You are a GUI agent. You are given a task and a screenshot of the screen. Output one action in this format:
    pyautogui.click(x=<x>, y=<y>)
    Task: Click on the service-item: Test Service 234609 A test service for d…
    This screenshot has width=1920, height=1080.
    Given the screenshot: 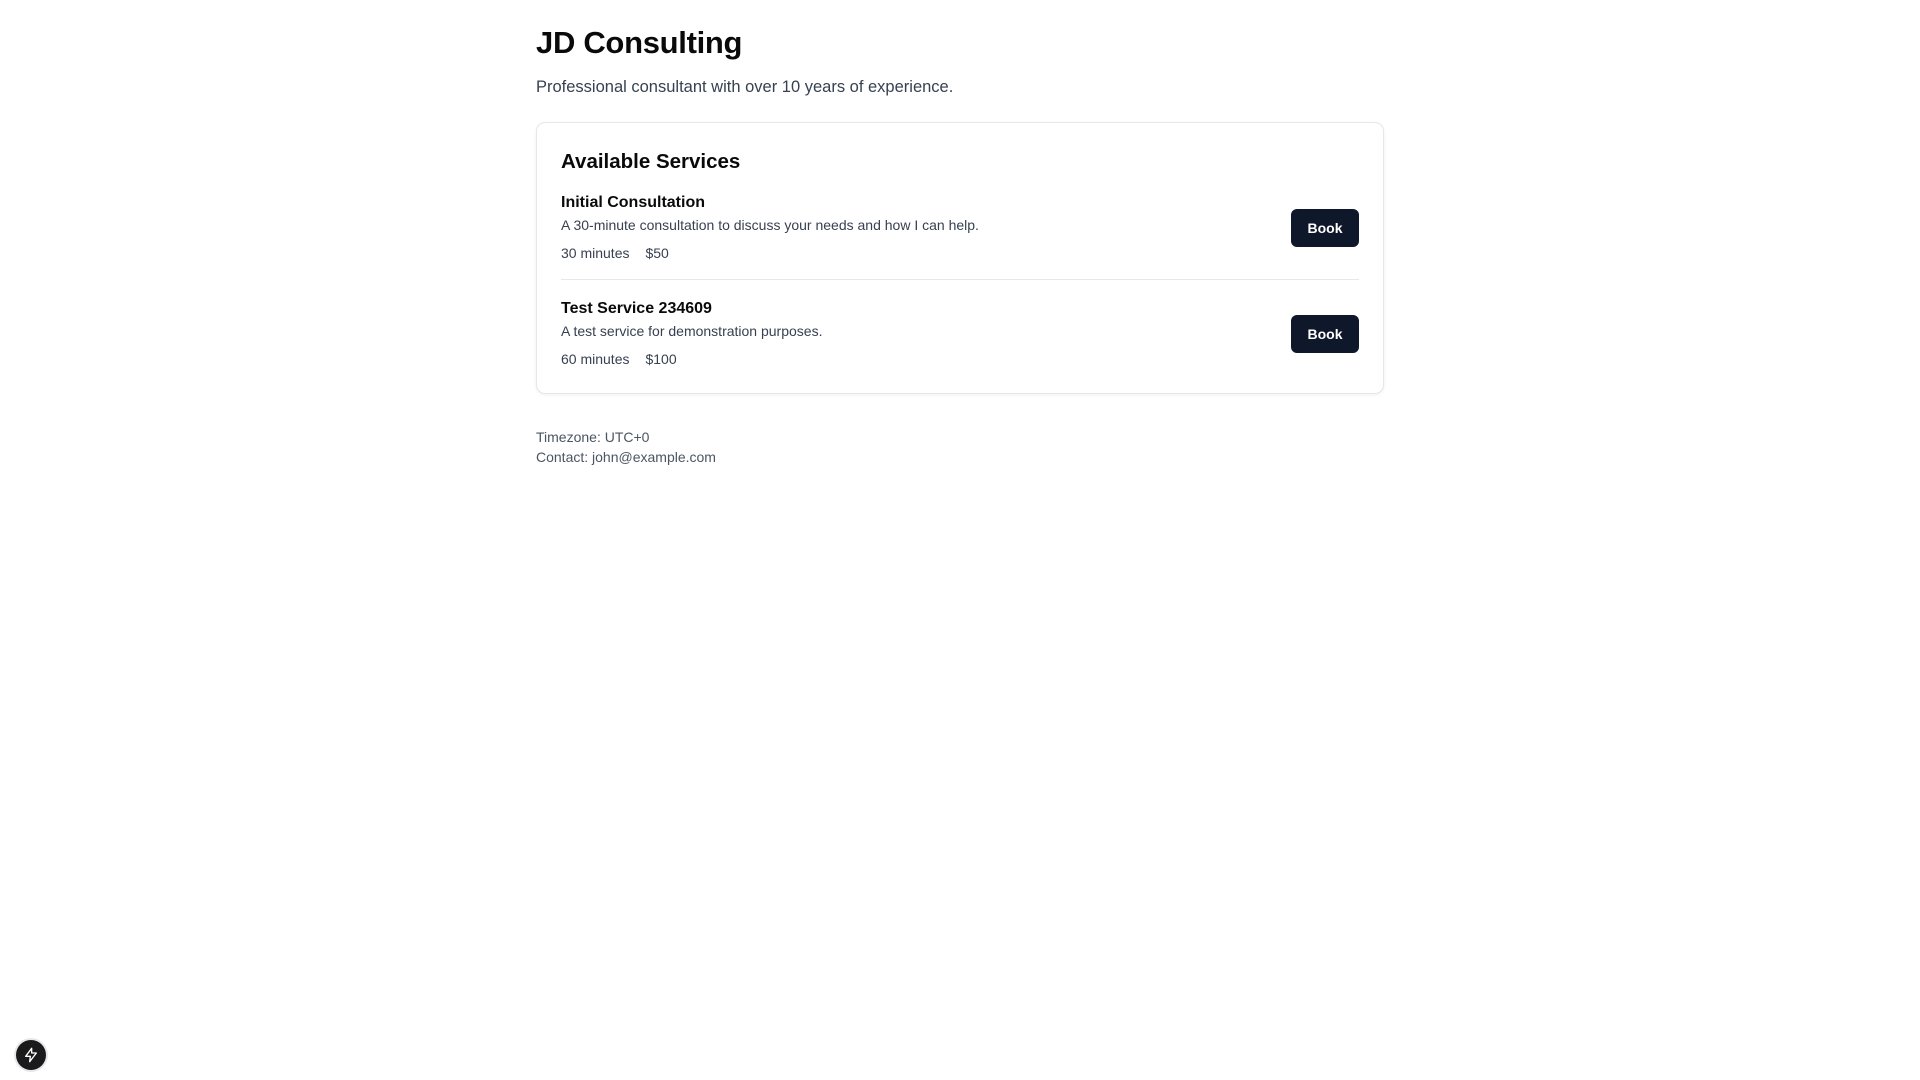 What is the action you would take?
    pyautogui.click(x=960, y=332)
    